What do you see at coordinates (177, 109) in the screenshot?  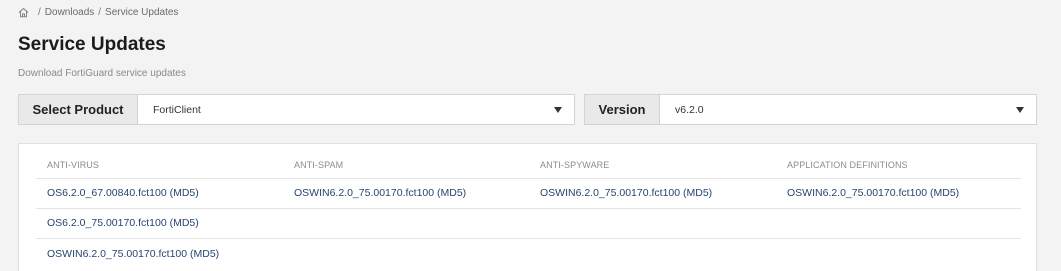 I see `product-selected-value: FortiClient` at bounding box center [177, 109].